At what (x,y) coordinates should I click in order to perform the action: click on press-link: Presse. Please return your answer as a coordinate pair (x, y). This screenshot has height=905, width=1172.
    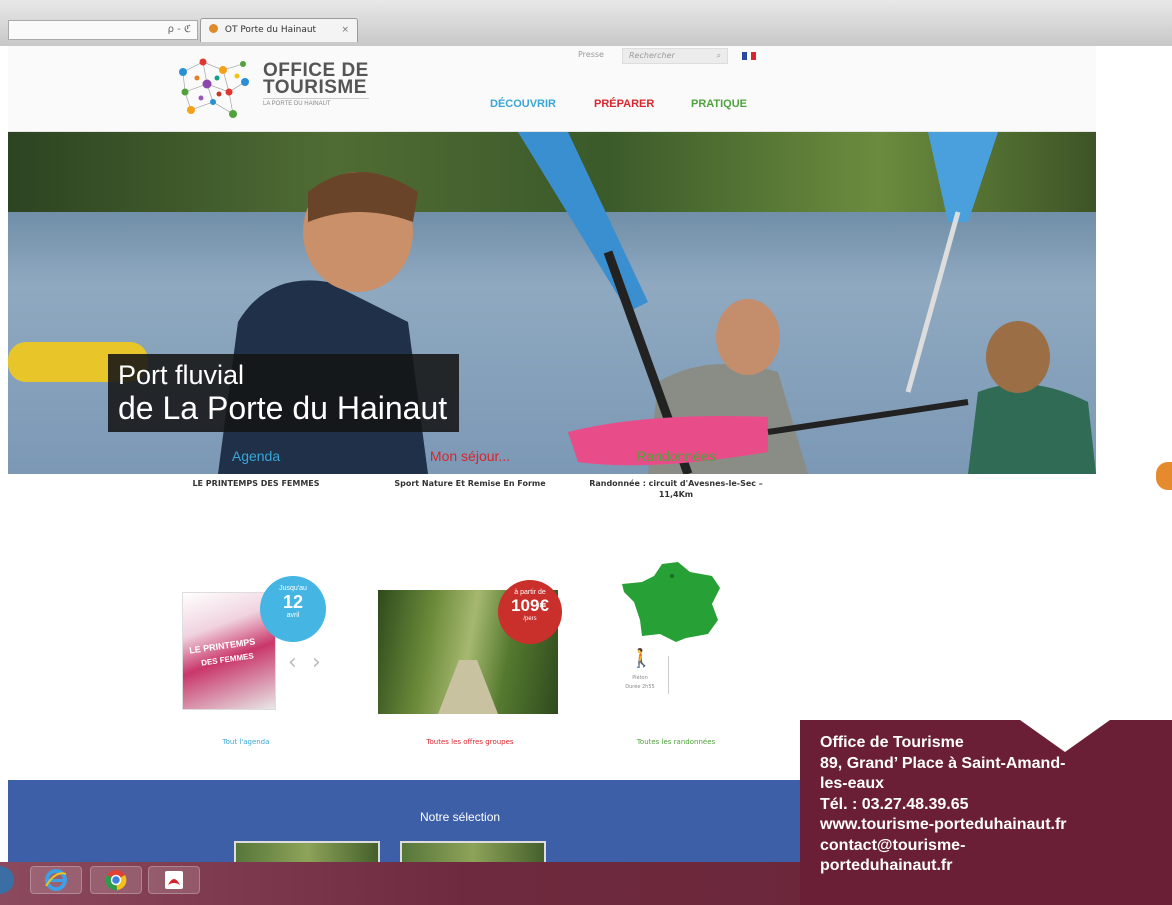
    Looking at the image, I should click on (591, 54).